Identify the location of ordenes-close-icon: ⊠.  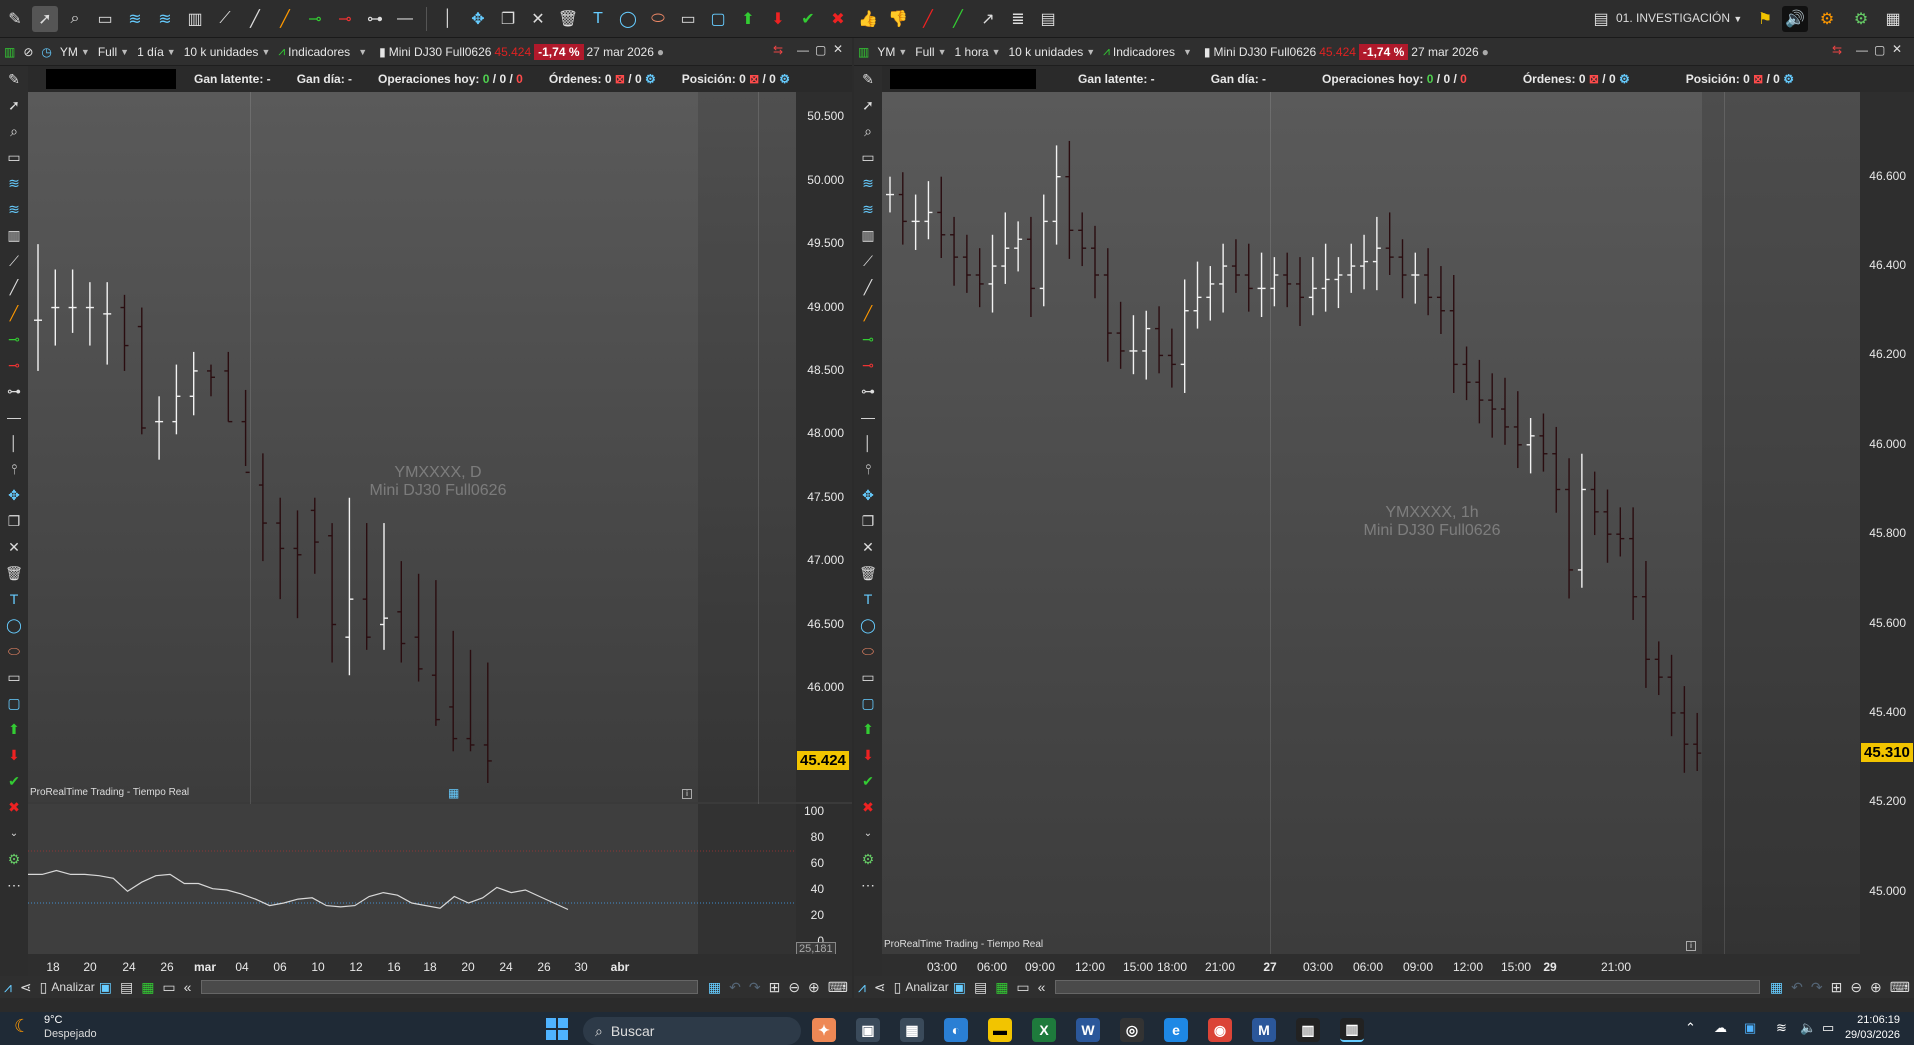
(620, 79).